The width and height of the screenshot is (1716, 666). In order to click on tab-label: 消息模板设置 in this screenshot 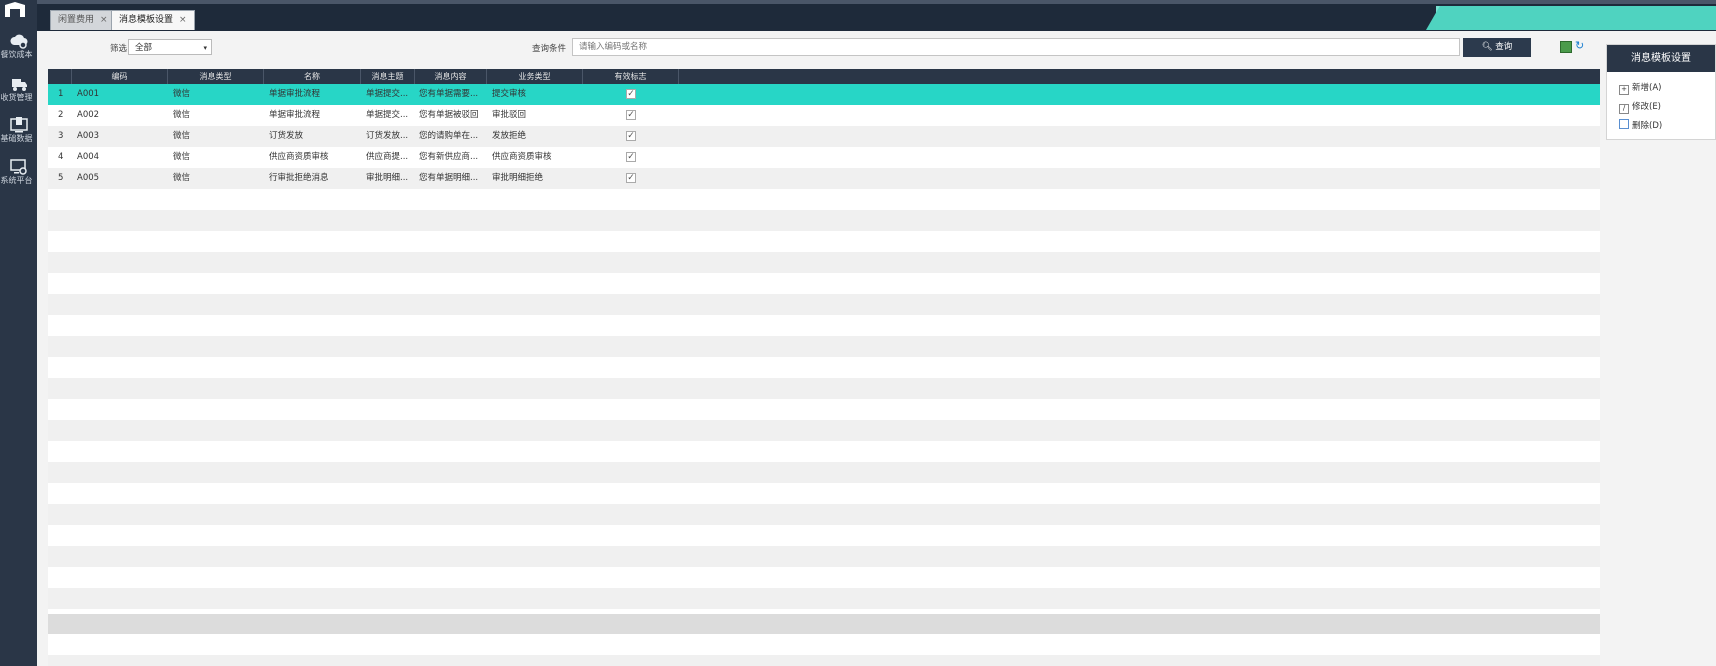, I will do `click(146, 20)`.